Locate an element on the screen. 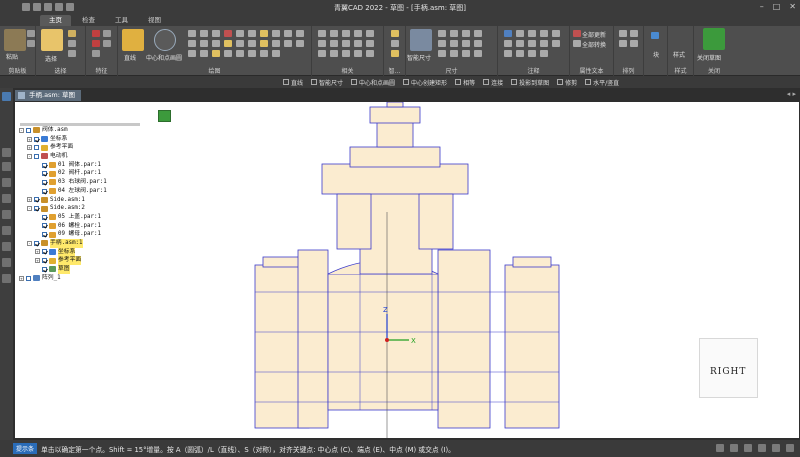 This screenshot has width=800, height=457. cmd-equal: 相等 is located at coordinates (465, 82).